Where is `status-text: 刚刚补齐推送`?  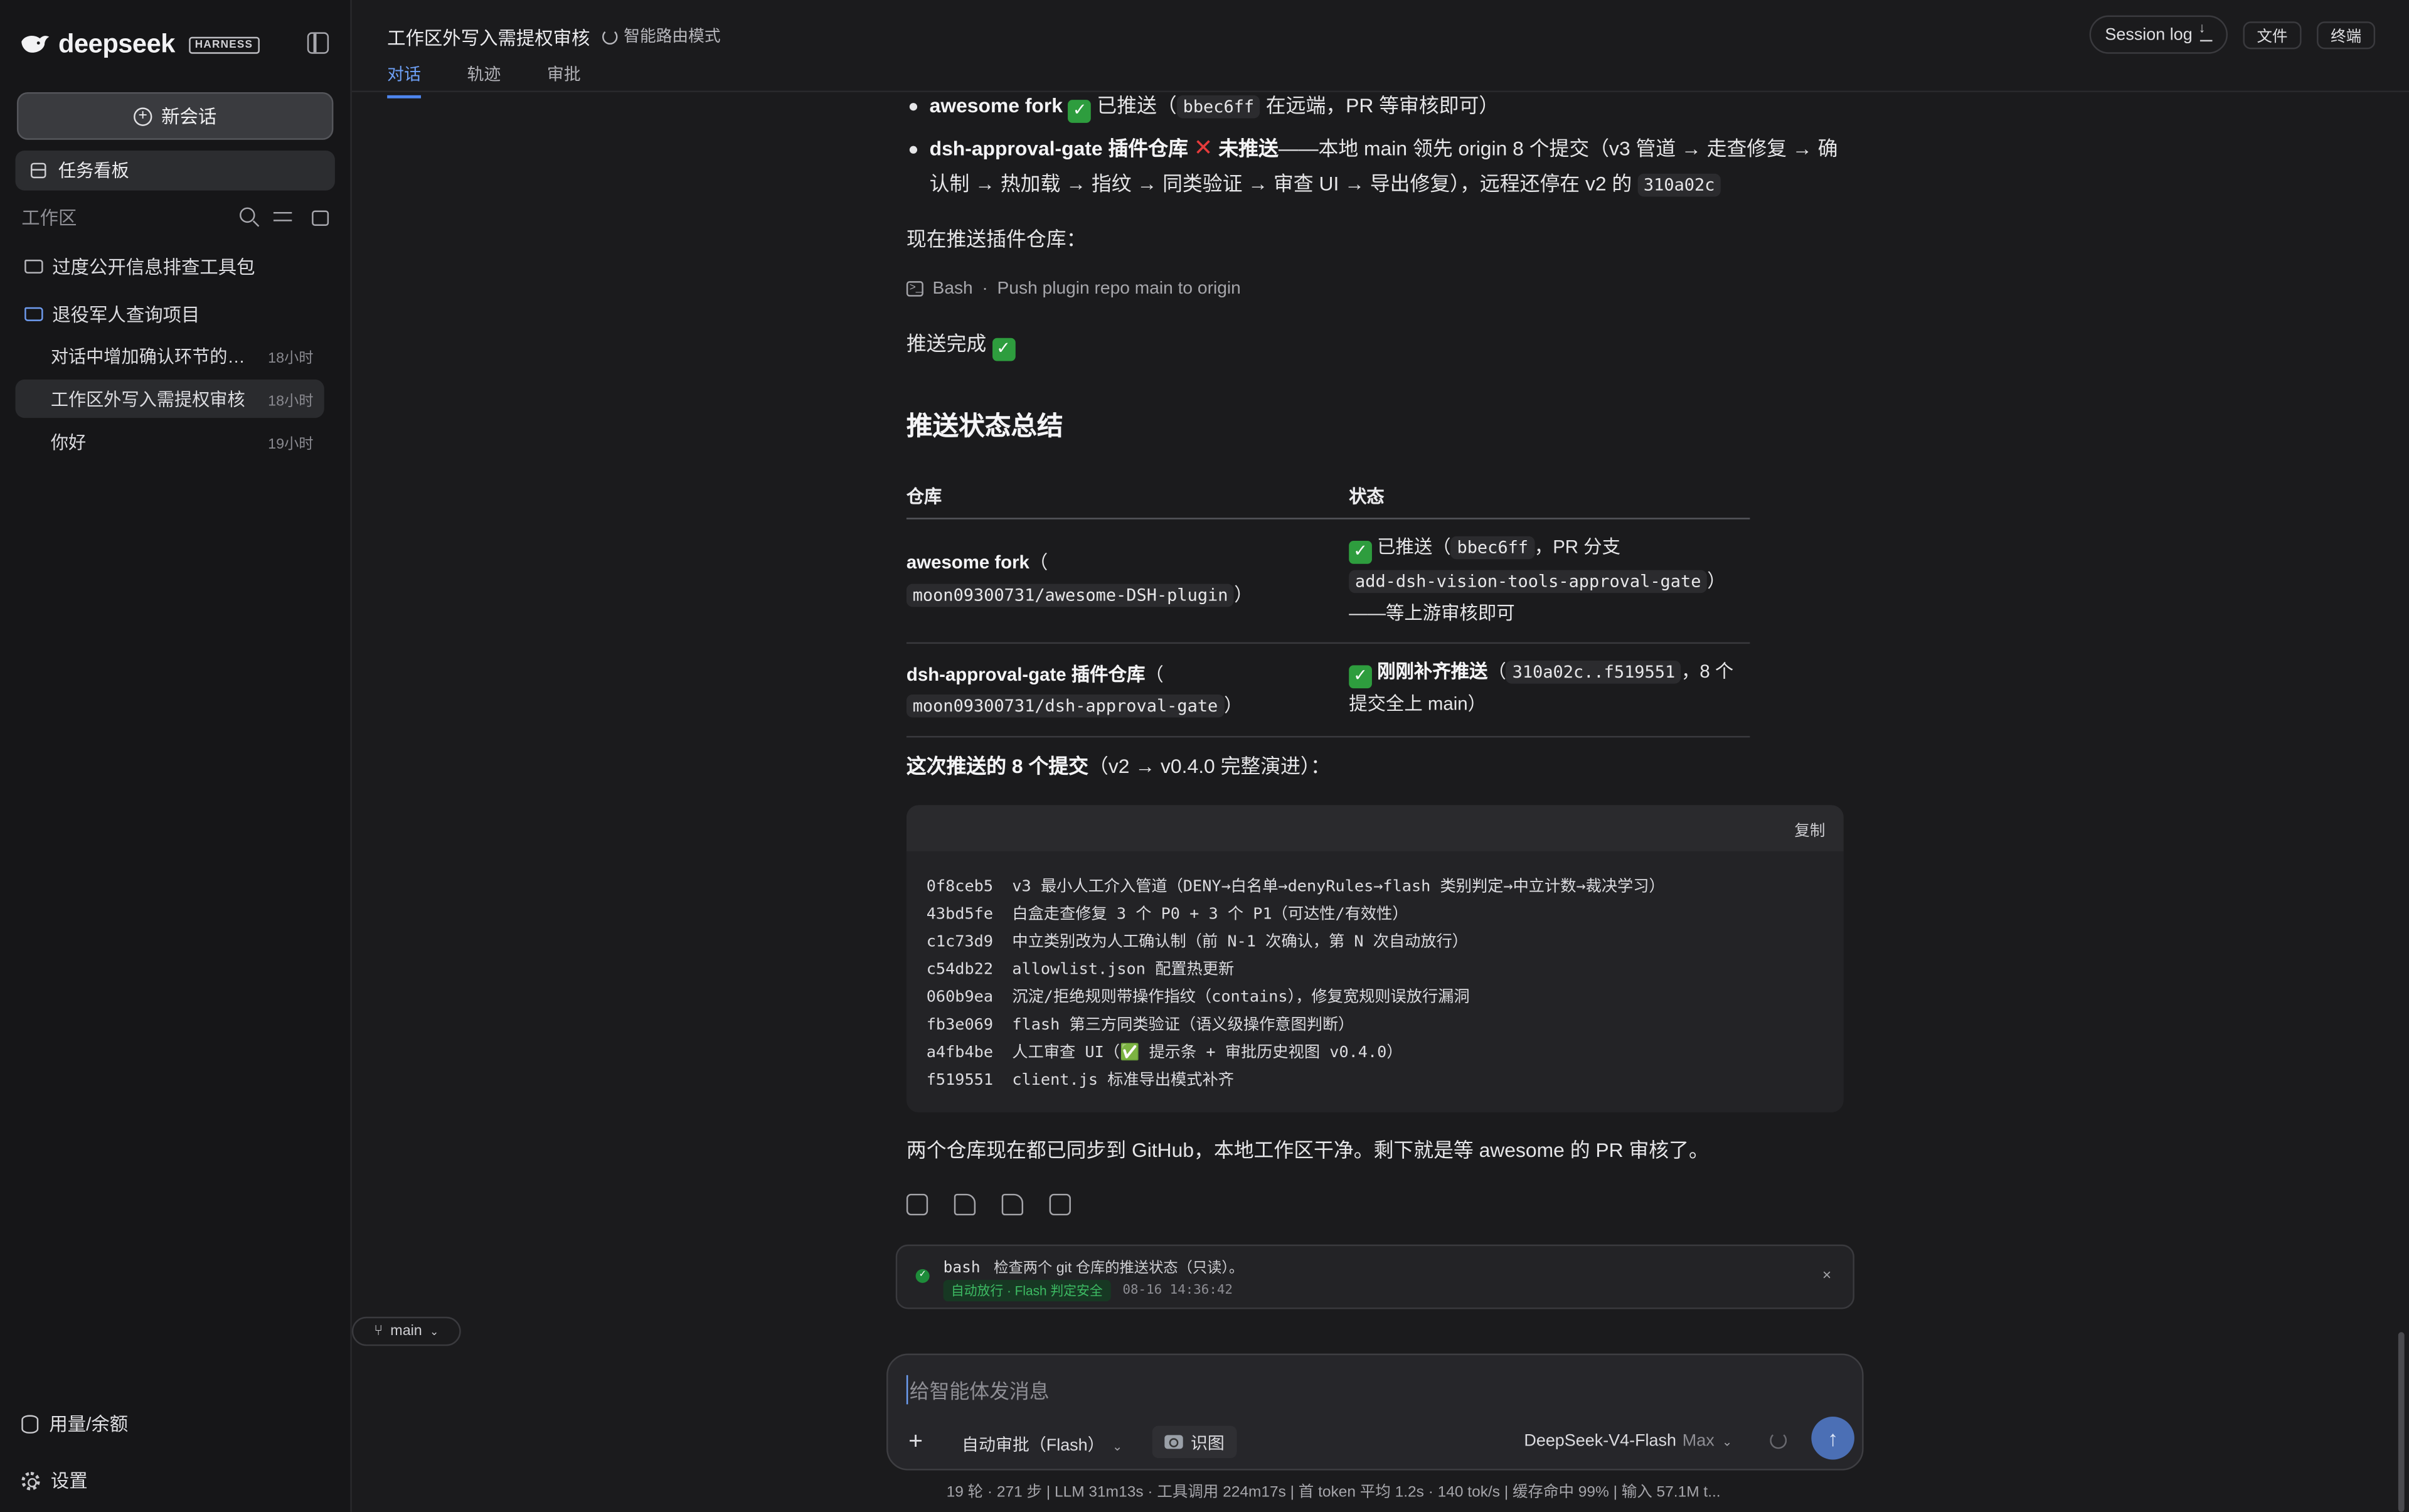
status-text: 刚刚补齐推送 is located at coordinates (1429, 670).